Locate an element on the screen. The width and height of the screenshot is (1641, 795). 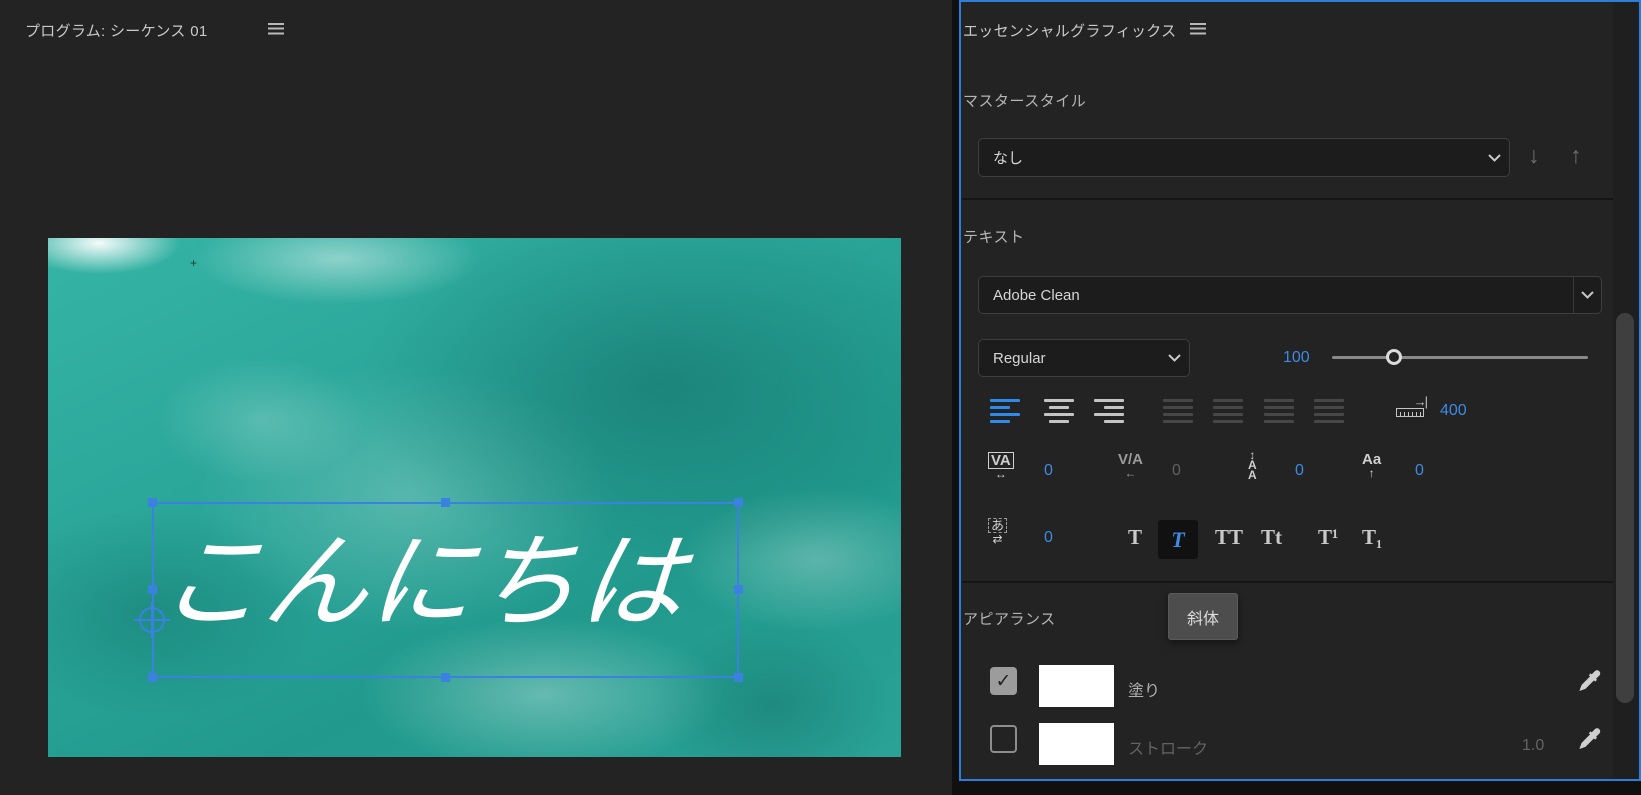
font-style-value: Regular is located at coordinates (1019, 358).